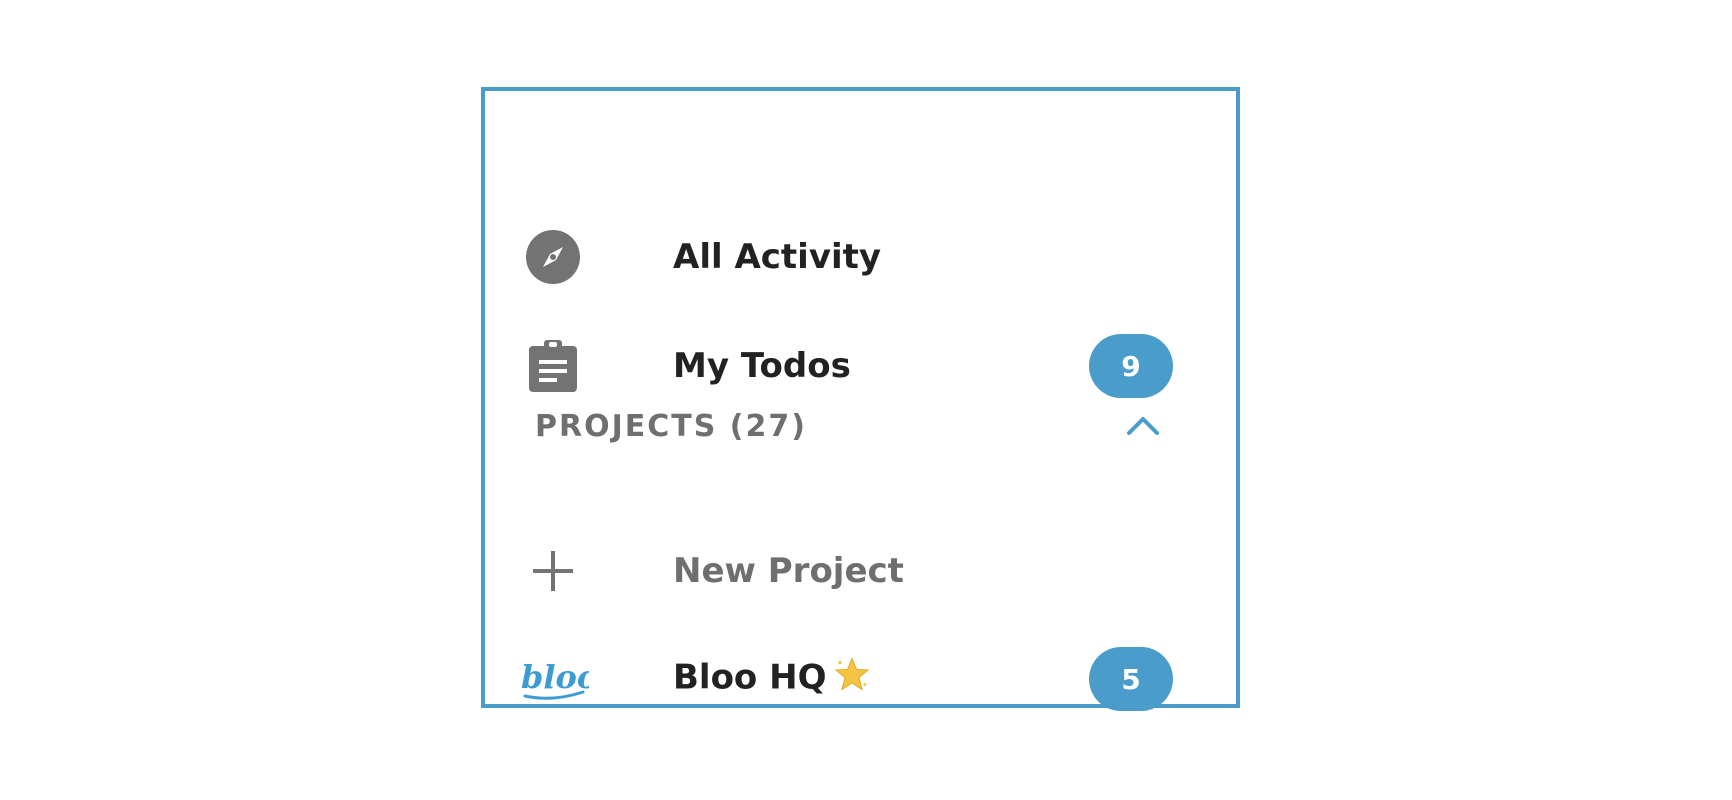 This screenshot has width=1732, height=800. Describe the element at coordinates (777, 257) in the screenshot. I see `sidebar-item-label: All Activity` at that location.